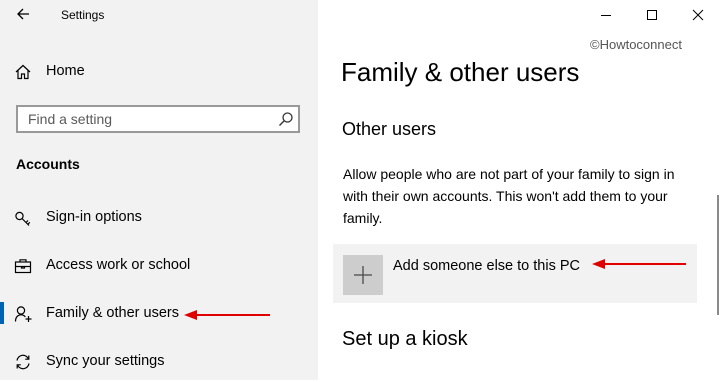 This screenshot has height=382, width=721. Describe the element at coordinates (636, 44) in the screenshot. I see `watermark: ©Howtoconnect` at that location.